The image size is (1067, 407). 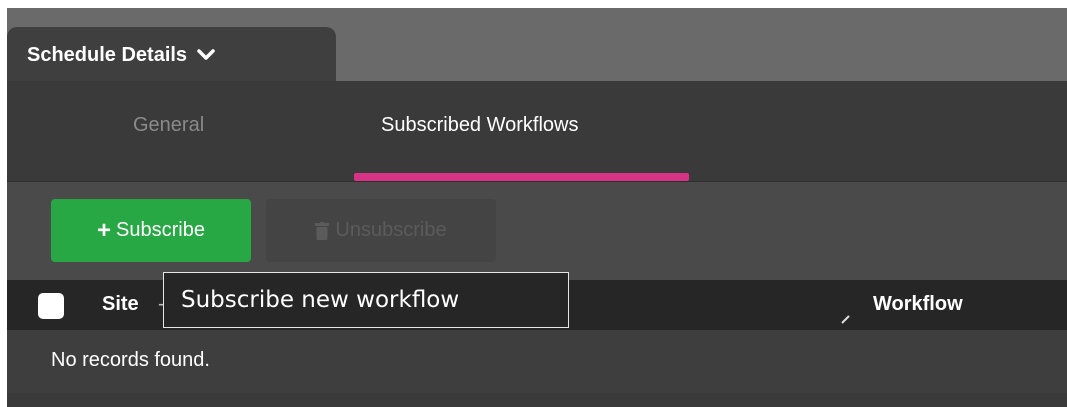 I want to click on trash-icon, so click(x=322, y=230).